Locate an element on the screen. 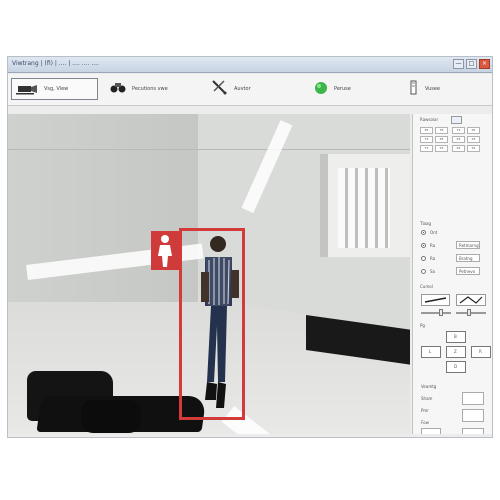 This screenshot has width=500, height=500. auvtor-label: Auvtor is located at coordinates (242, 89).